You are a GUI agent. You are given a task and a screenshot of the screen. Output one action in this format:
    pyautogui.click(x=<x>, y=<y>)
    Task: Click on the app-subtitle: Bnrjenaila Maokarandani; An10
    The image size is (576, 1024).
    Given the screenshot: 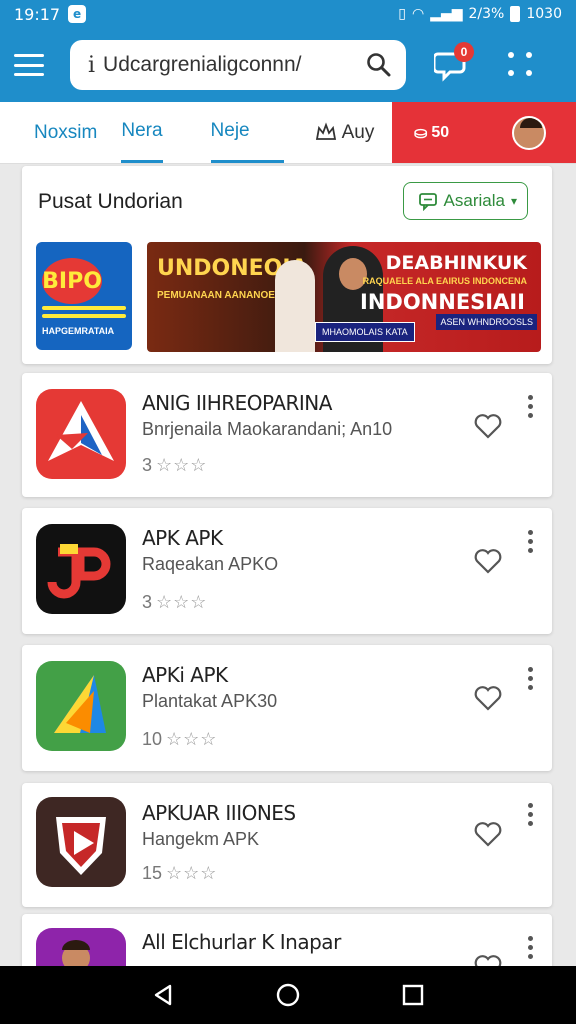 What is the action you would take?
    pyautogui.click(x=267, y=429)
    